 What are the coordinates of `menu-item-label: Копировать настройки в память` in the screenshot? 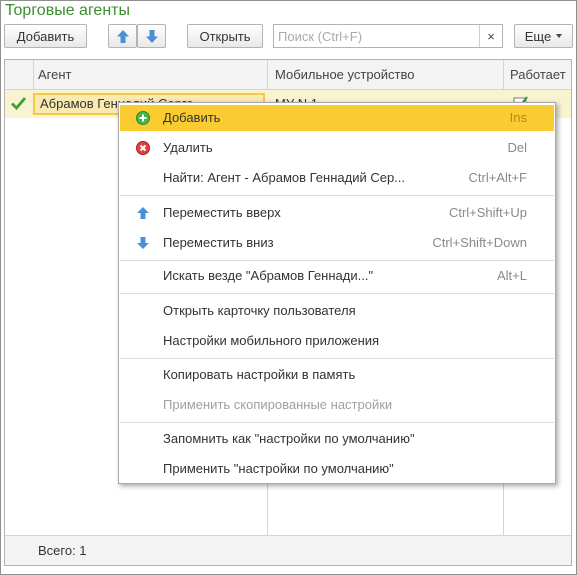 It's located at (259, 374).